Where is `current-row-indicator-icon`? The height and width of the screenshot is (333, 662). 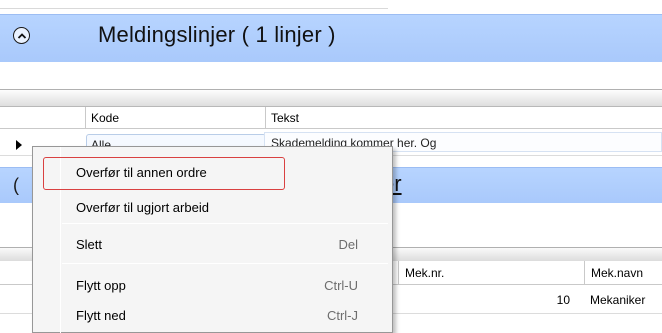 current-row-indicator-icon is located at coordinates (19, 145).